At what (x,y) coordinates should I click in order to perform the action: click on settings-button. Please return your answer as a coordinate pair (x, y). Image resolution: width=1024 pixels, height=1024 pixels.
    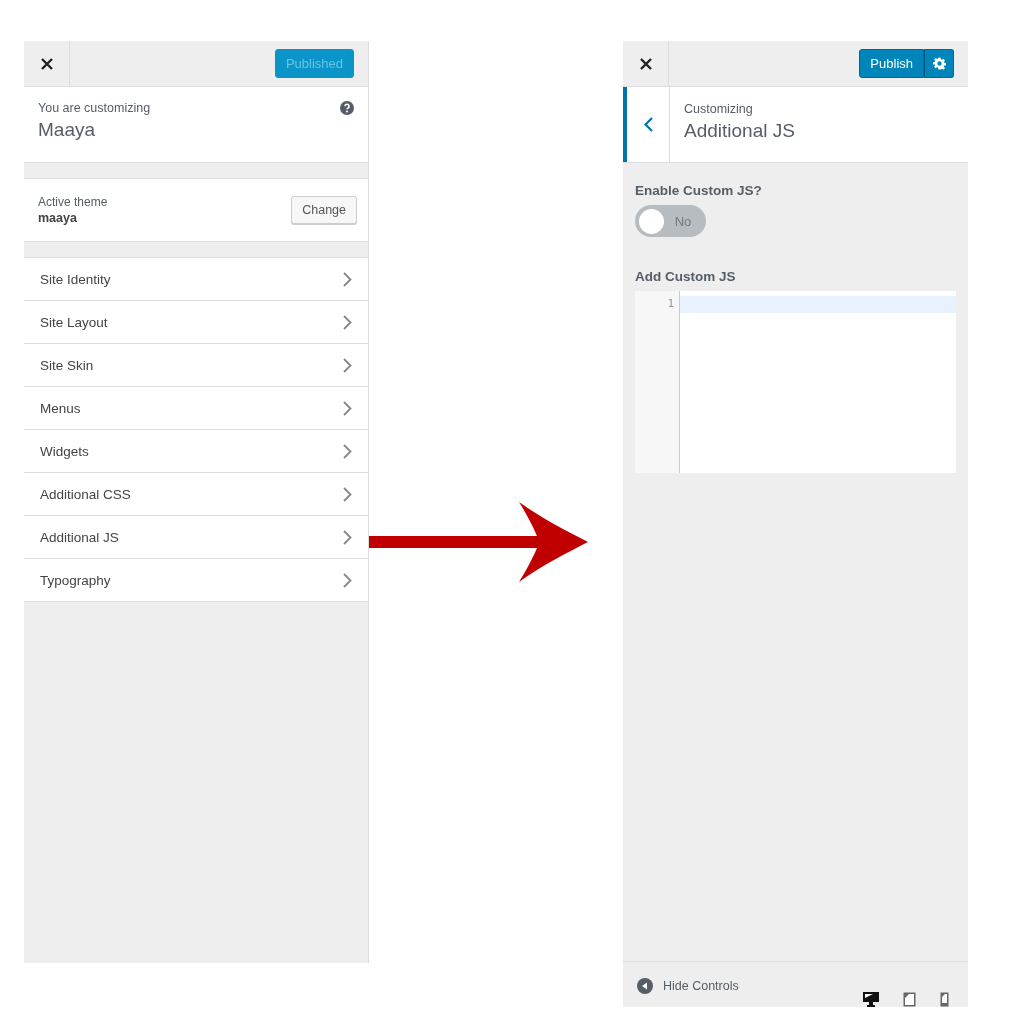
    Looking at the image, I should click on (939, 63).